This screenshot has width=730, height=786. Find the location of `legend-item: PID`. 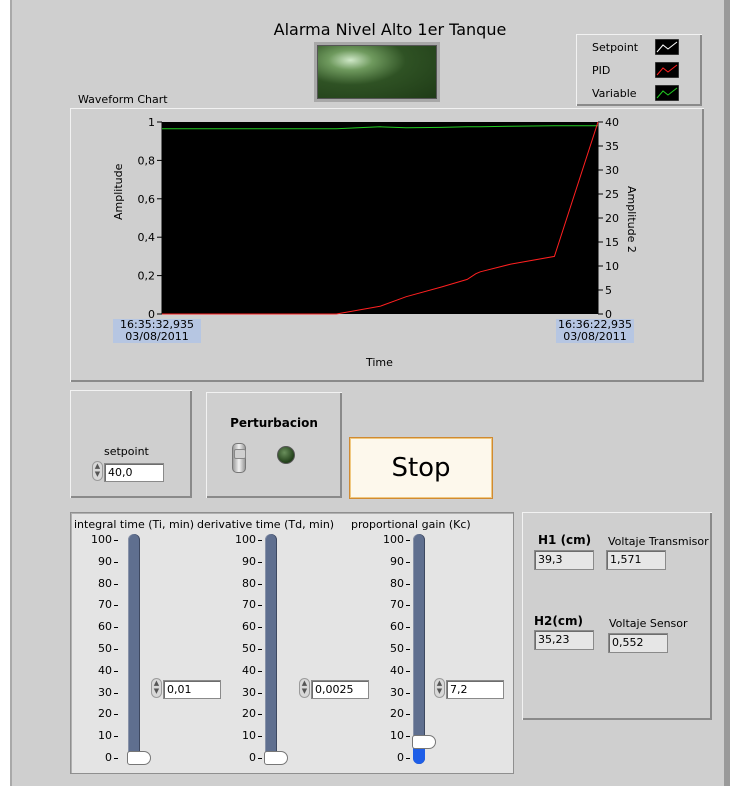

legend-item: PID is located at coordinates (639, 71).